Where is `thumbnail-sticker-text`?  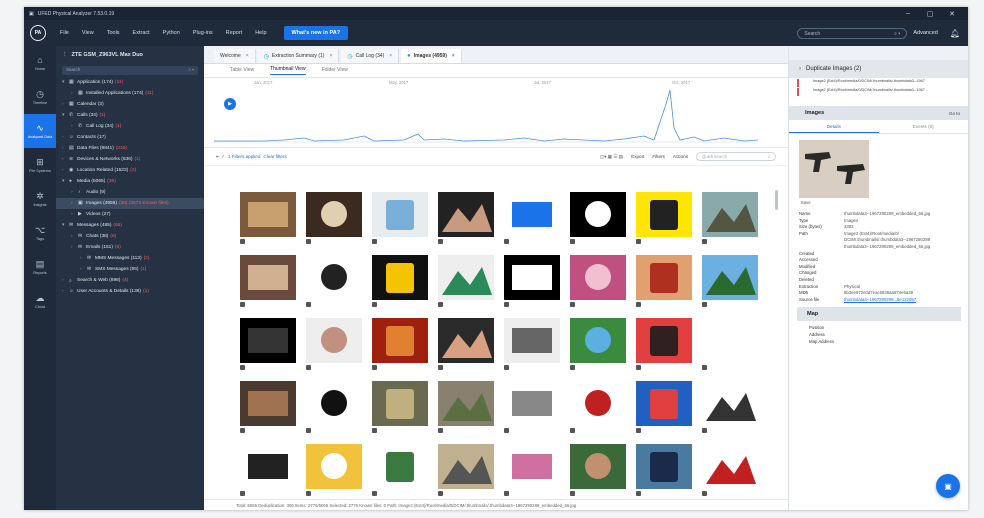 thumbnail-sticker-text is located at coordinates (729, 410).